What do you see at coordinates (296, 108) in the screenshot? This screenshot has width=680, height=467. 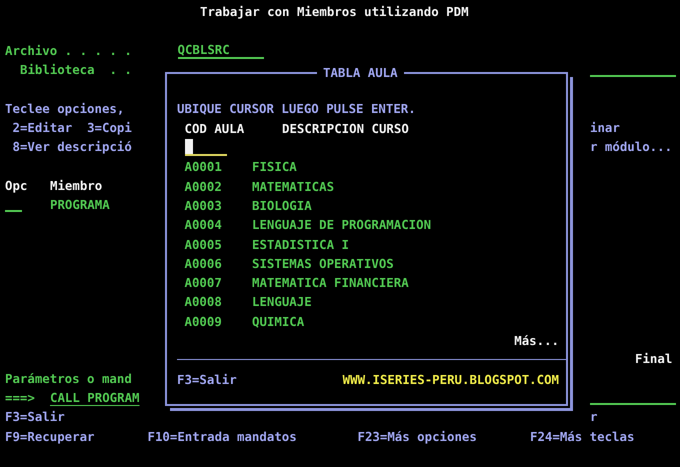 I see `instruction-text: UBIQUE CURSOR LUEGO PULSE ENTER.` at bounding box center [296, 108].